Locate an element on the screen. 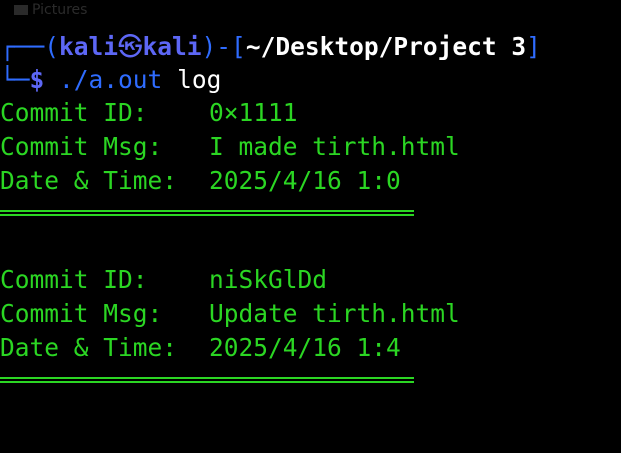  prompt-frame-corner: └─ is located at coordinates (15, 79).